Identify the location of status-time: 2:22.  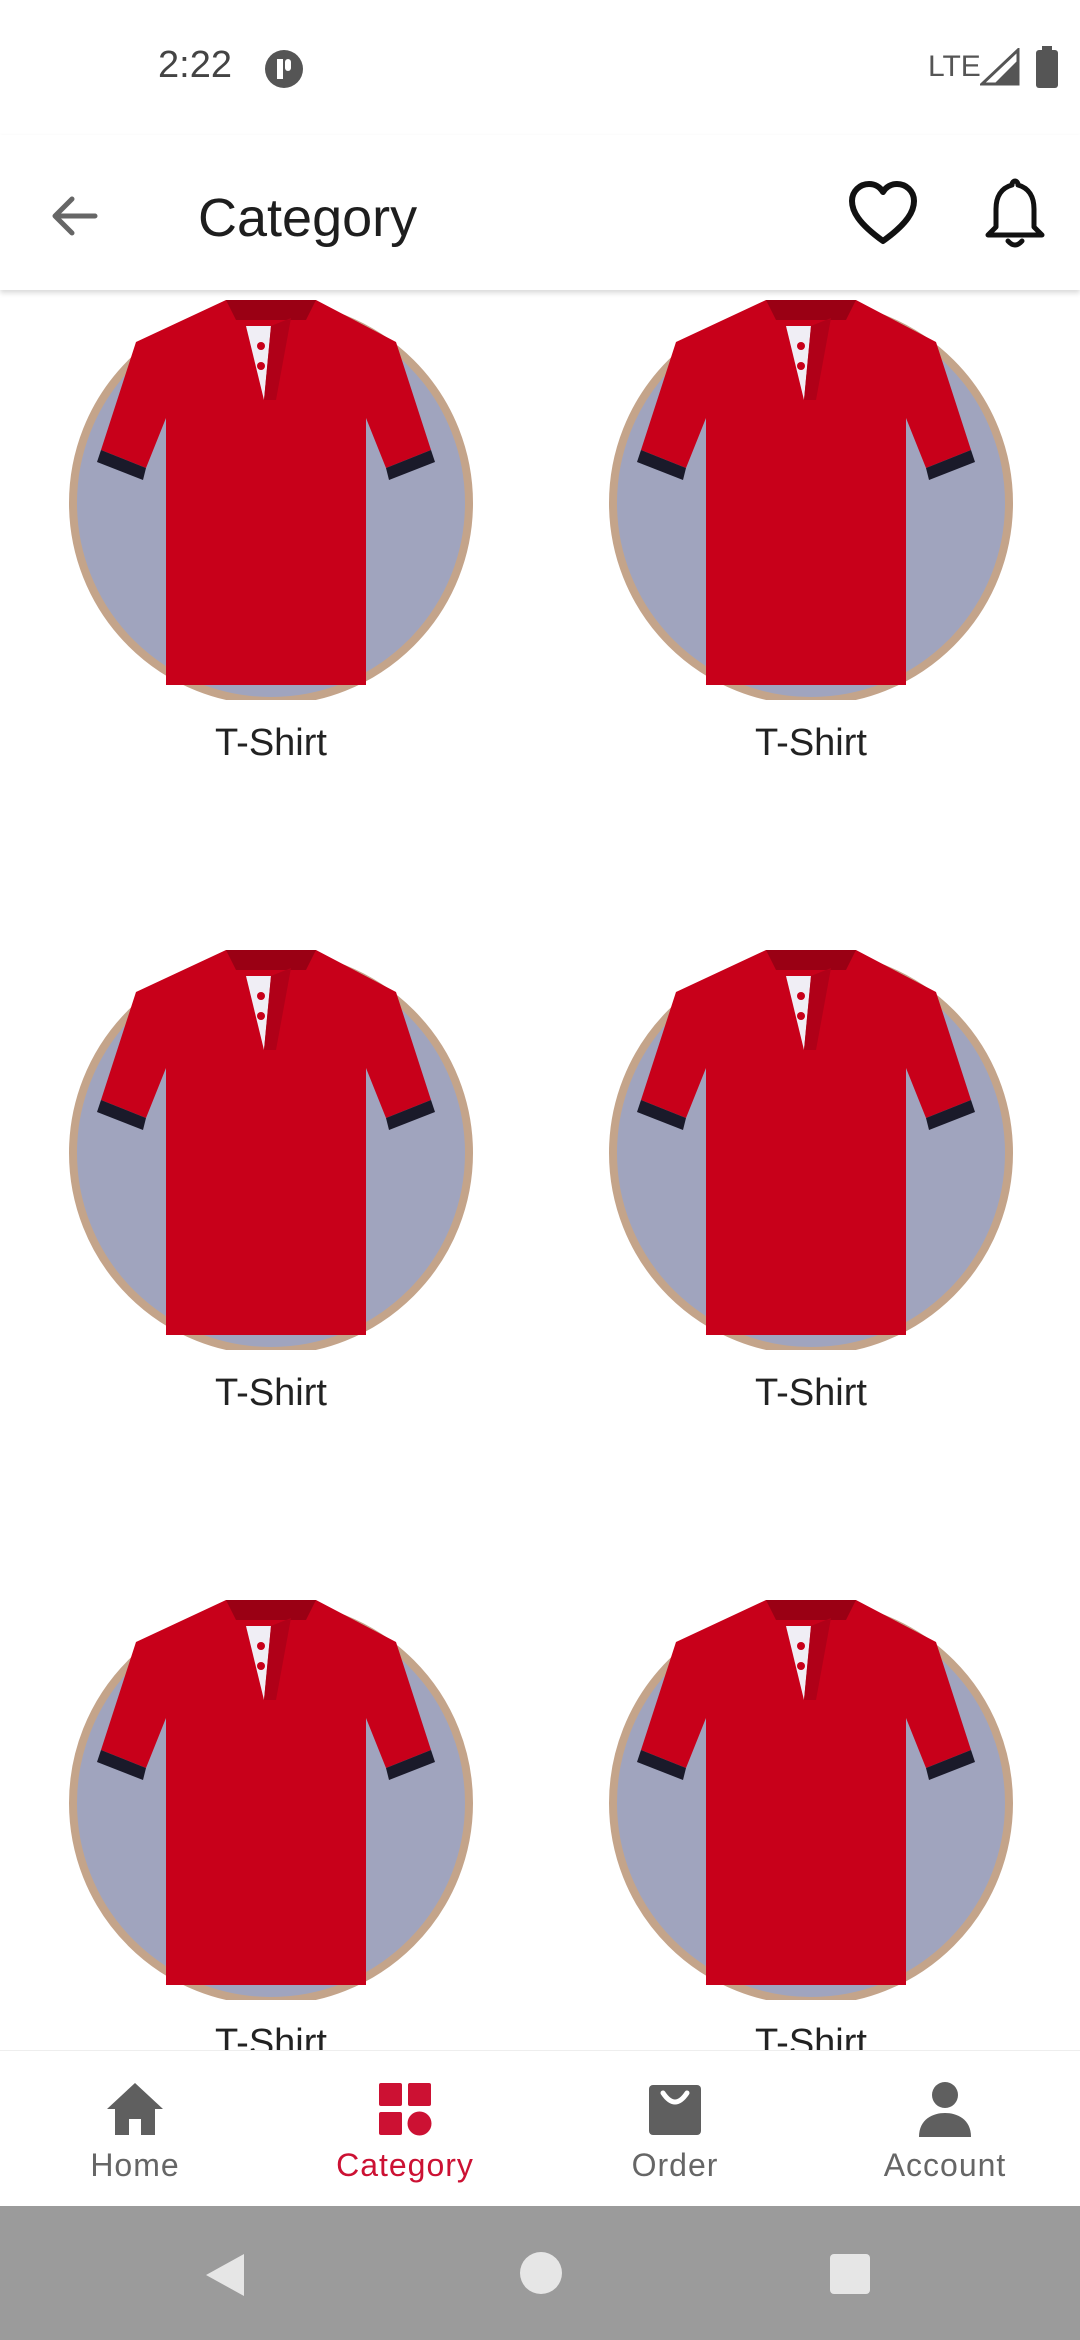
(195, 65).